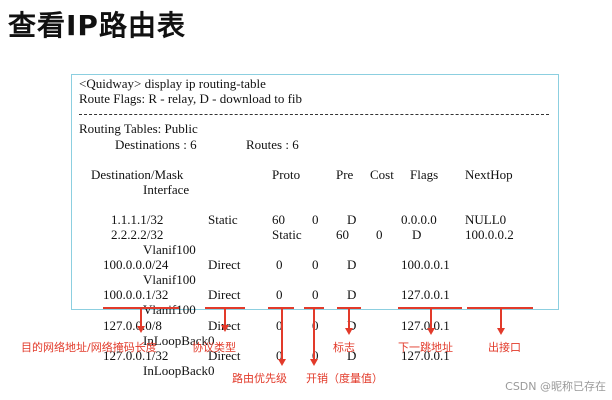  Describe the element at coordinates (166, 189) in the screenshot. I see `header-interface: Interface` at that location.